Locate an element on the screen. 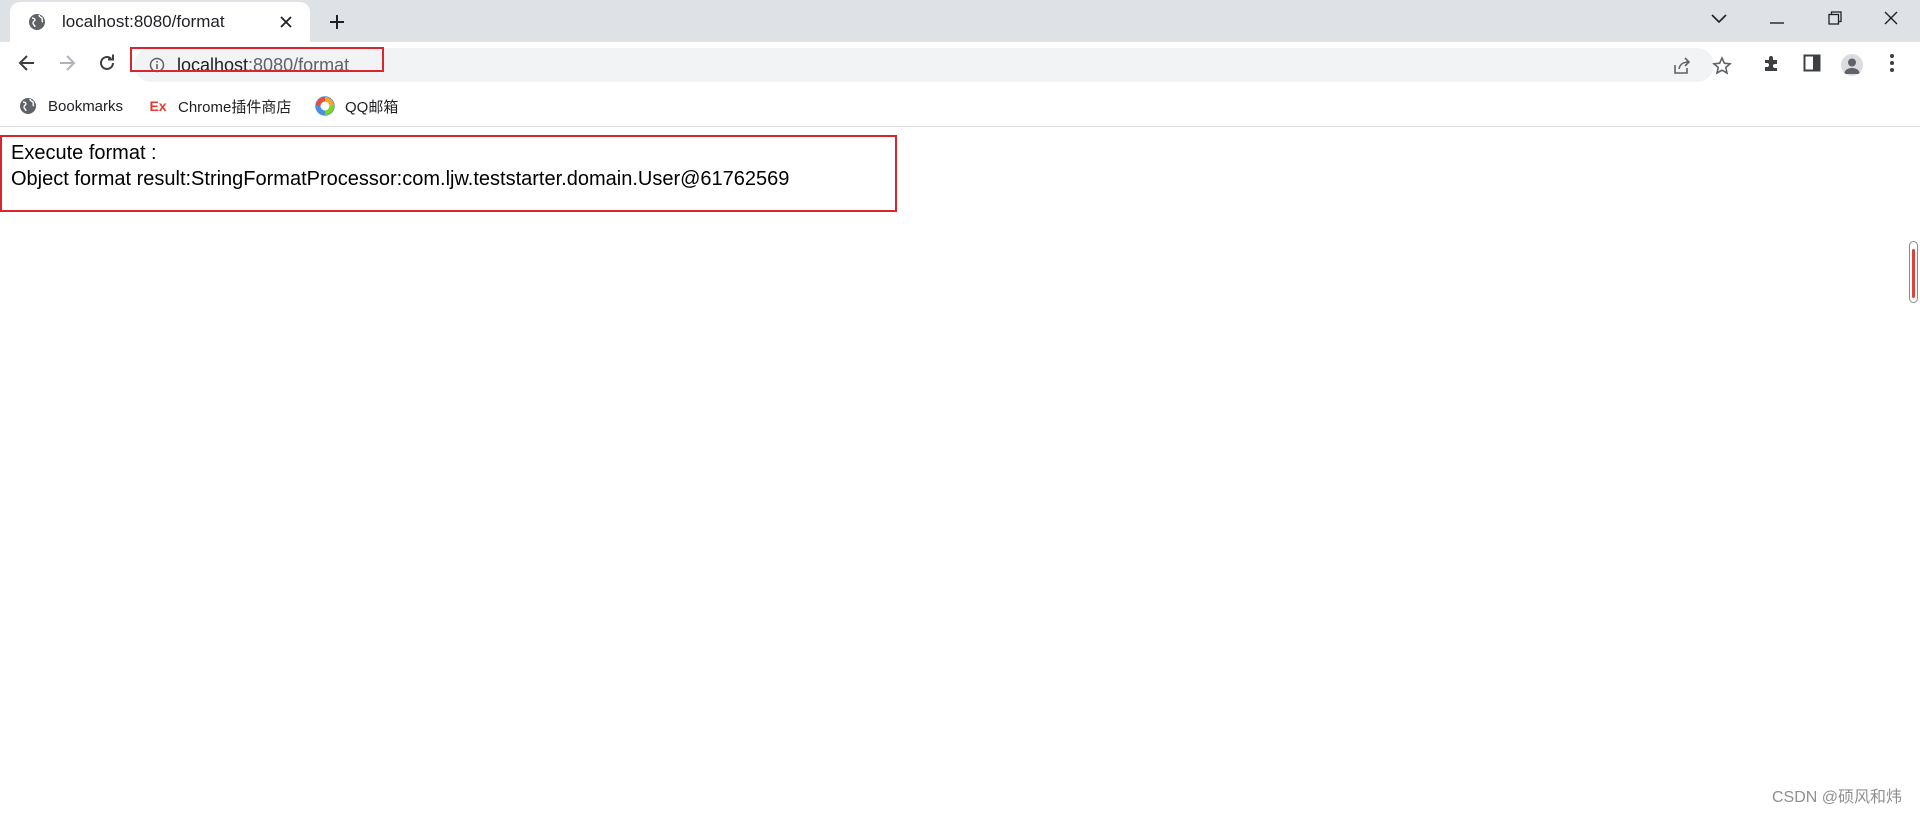  kebab-menu-icon is located at coordinates (1892, 65).